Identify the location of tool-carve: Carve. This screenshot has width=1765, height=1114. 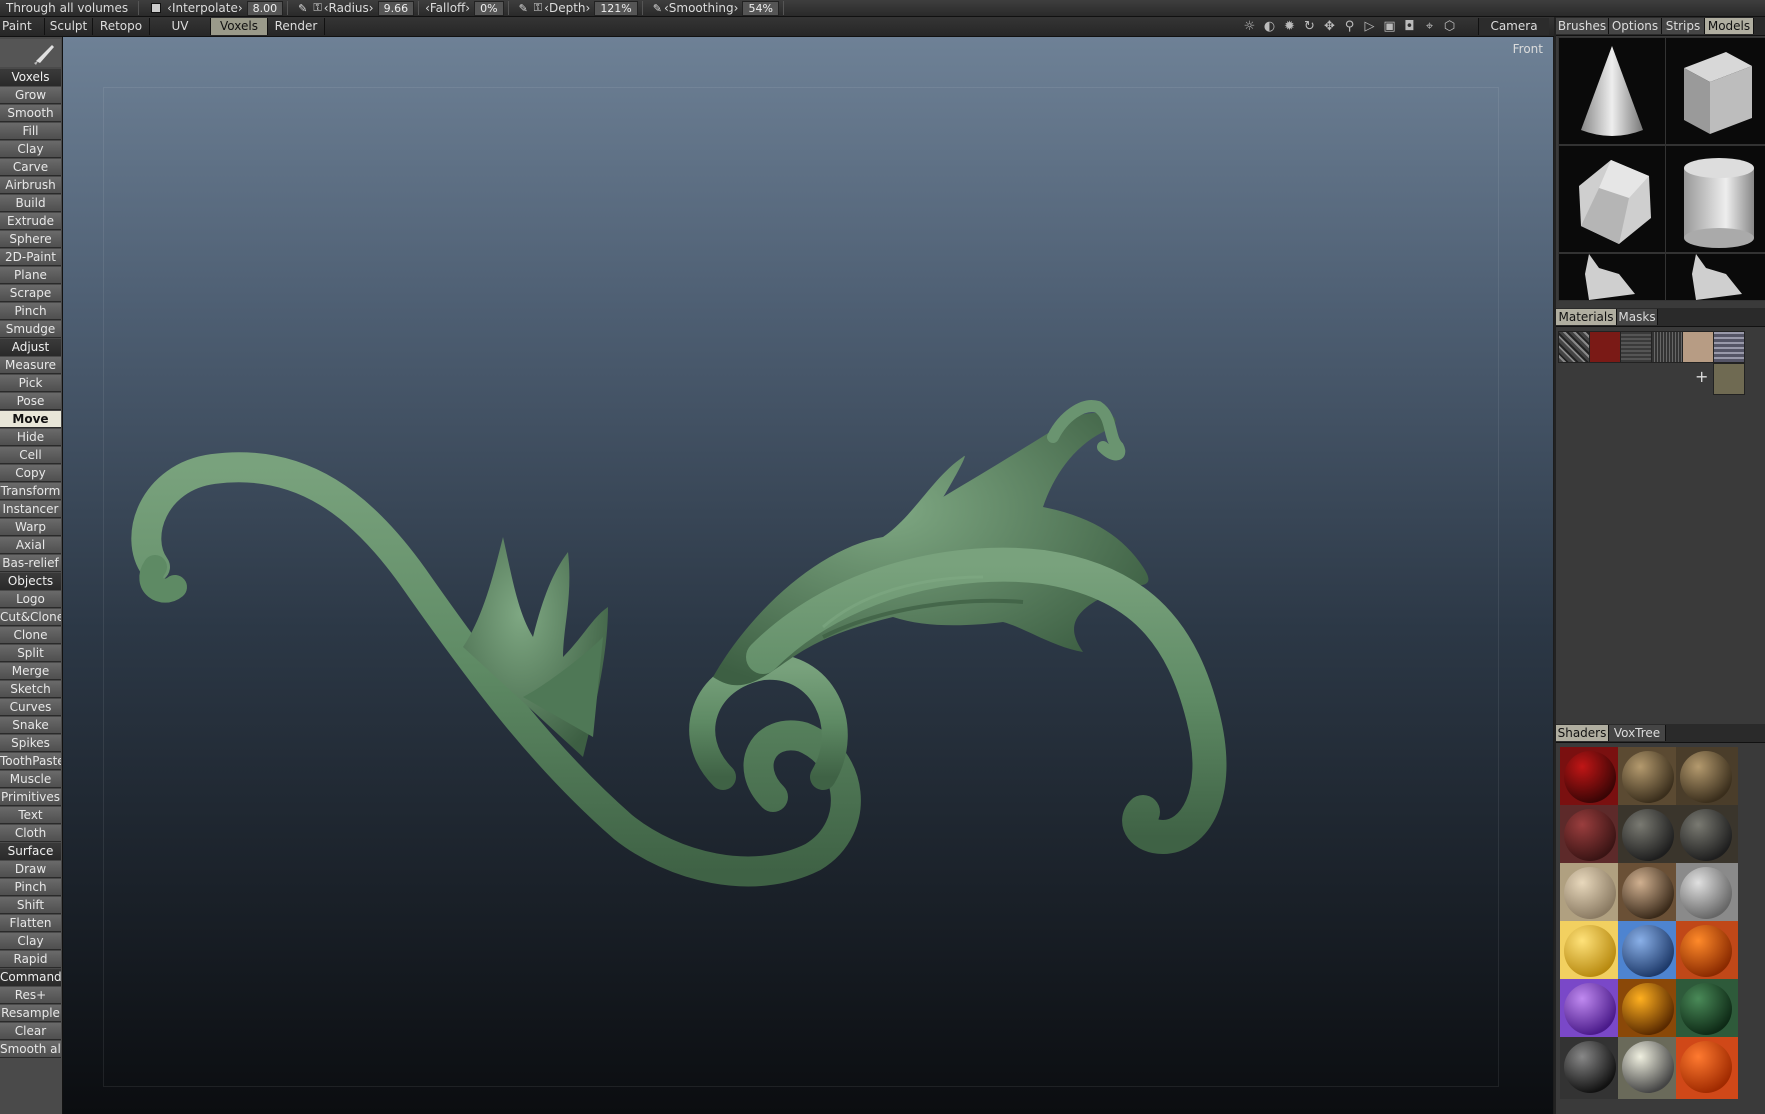
(30, 167).